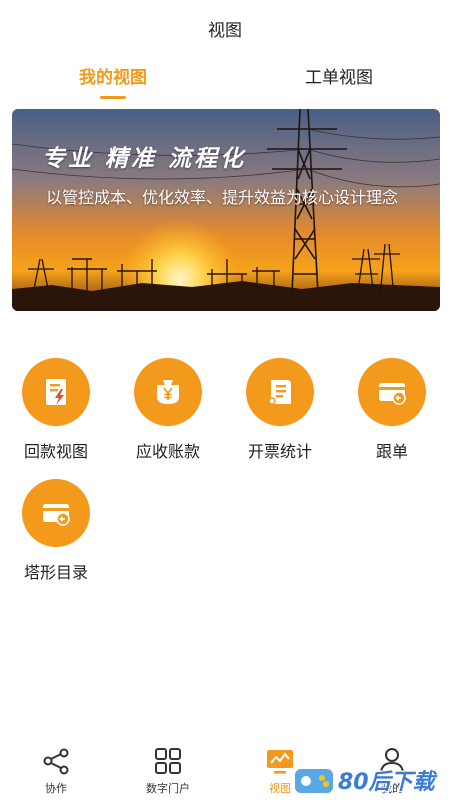 Image resolution: width=450 pixels, height=800 pixels. What do you see at coordinates (144, 159) in the screenshot?
I see `banner-headline: 专业 精准 流程化` at bounding box center [144, 159].